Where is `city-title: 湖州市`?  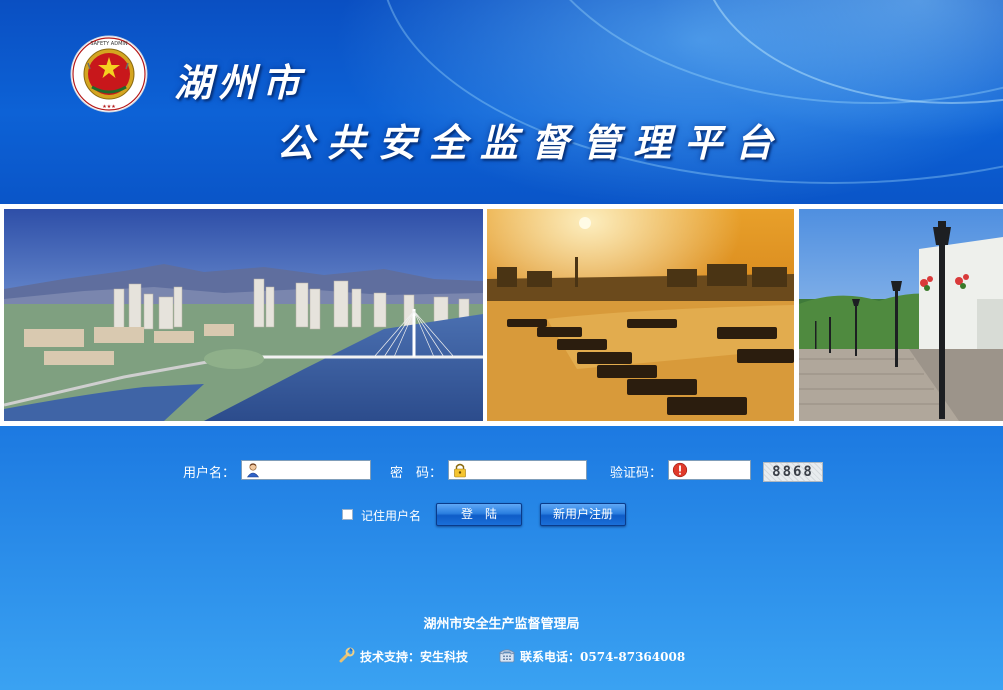
city-title: 湖州市 is located at coordinates (240, 82).